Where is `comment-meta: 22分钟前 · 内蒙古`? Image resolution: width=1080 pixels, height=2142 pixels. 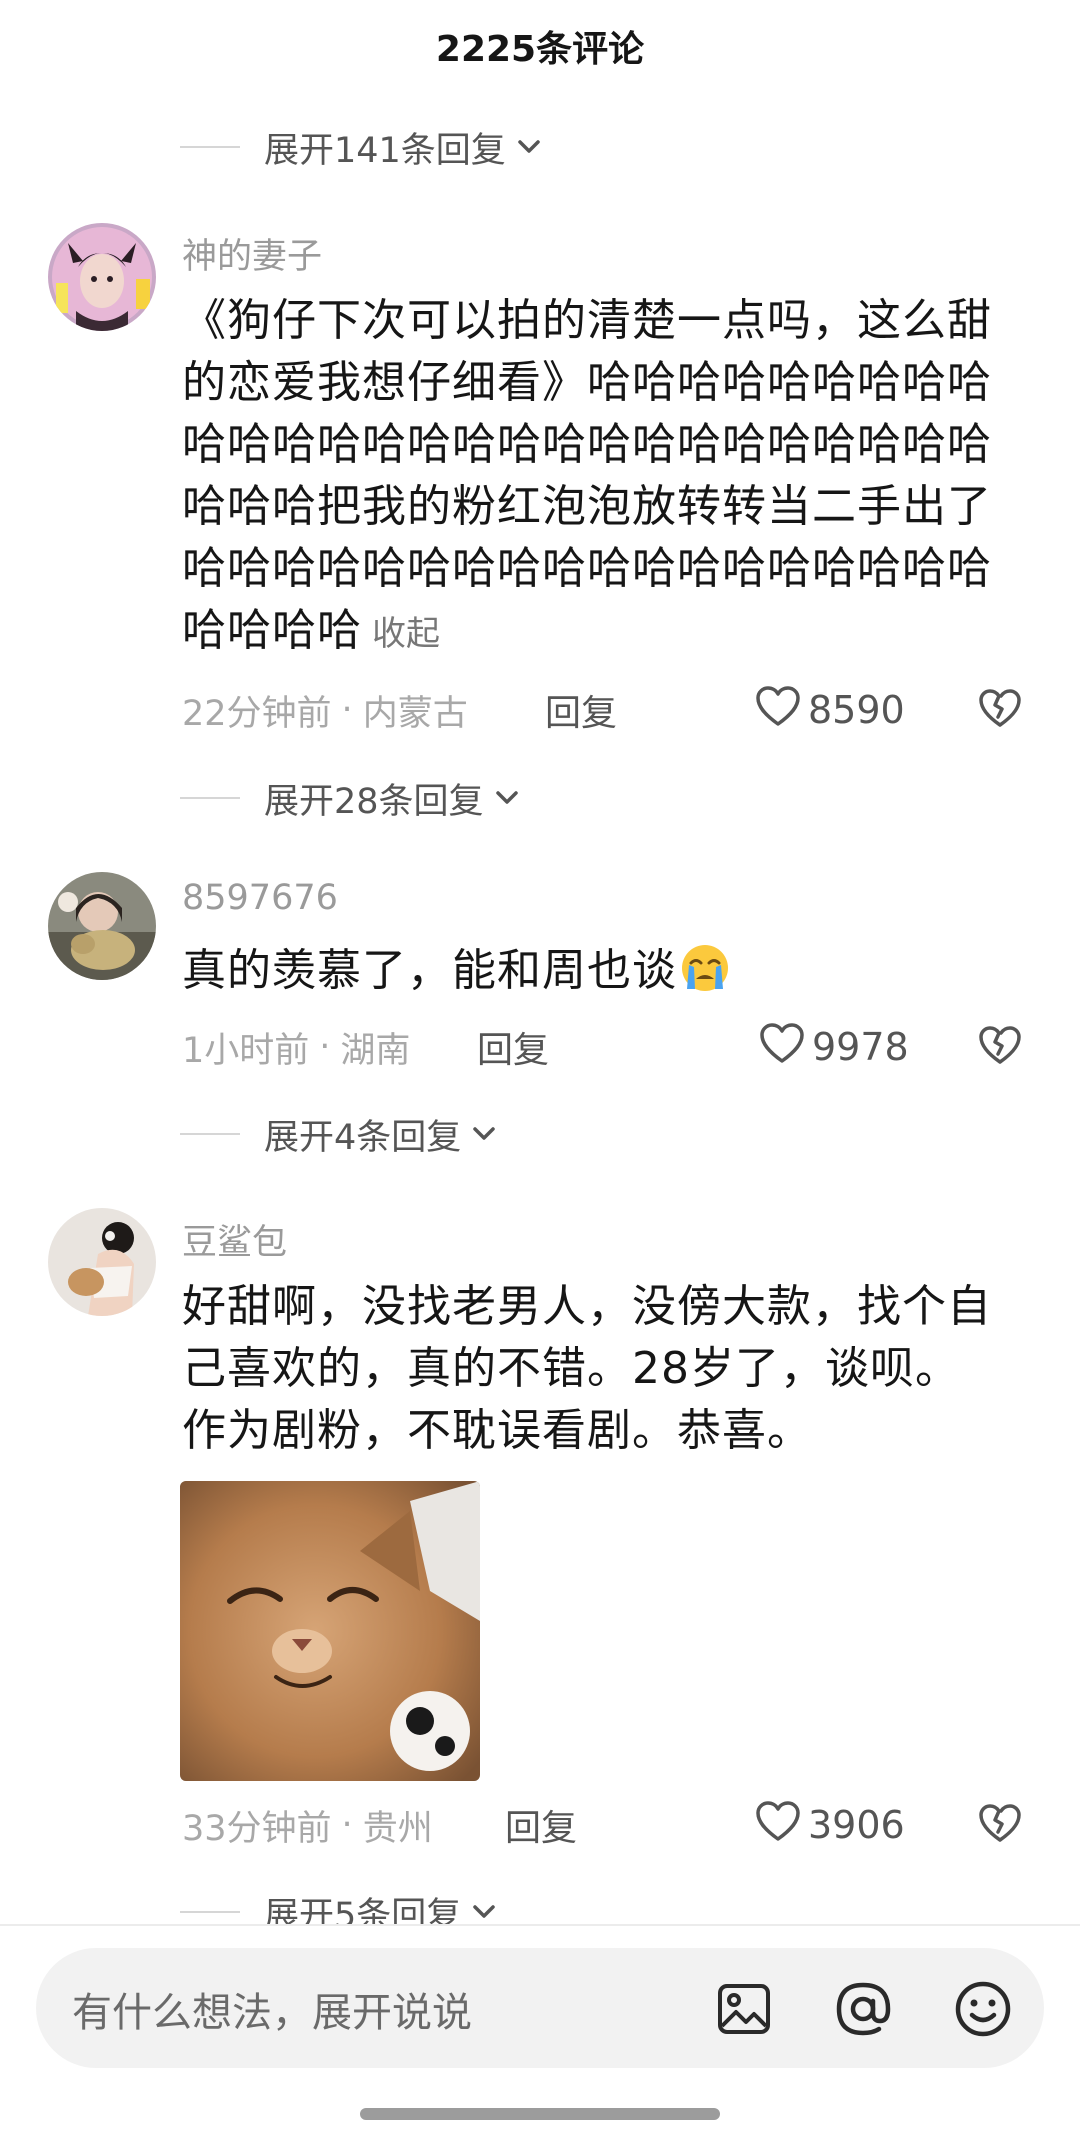 comment-meta: 22分钟前 · 内蒙古 is located at coordinates (325, 710).